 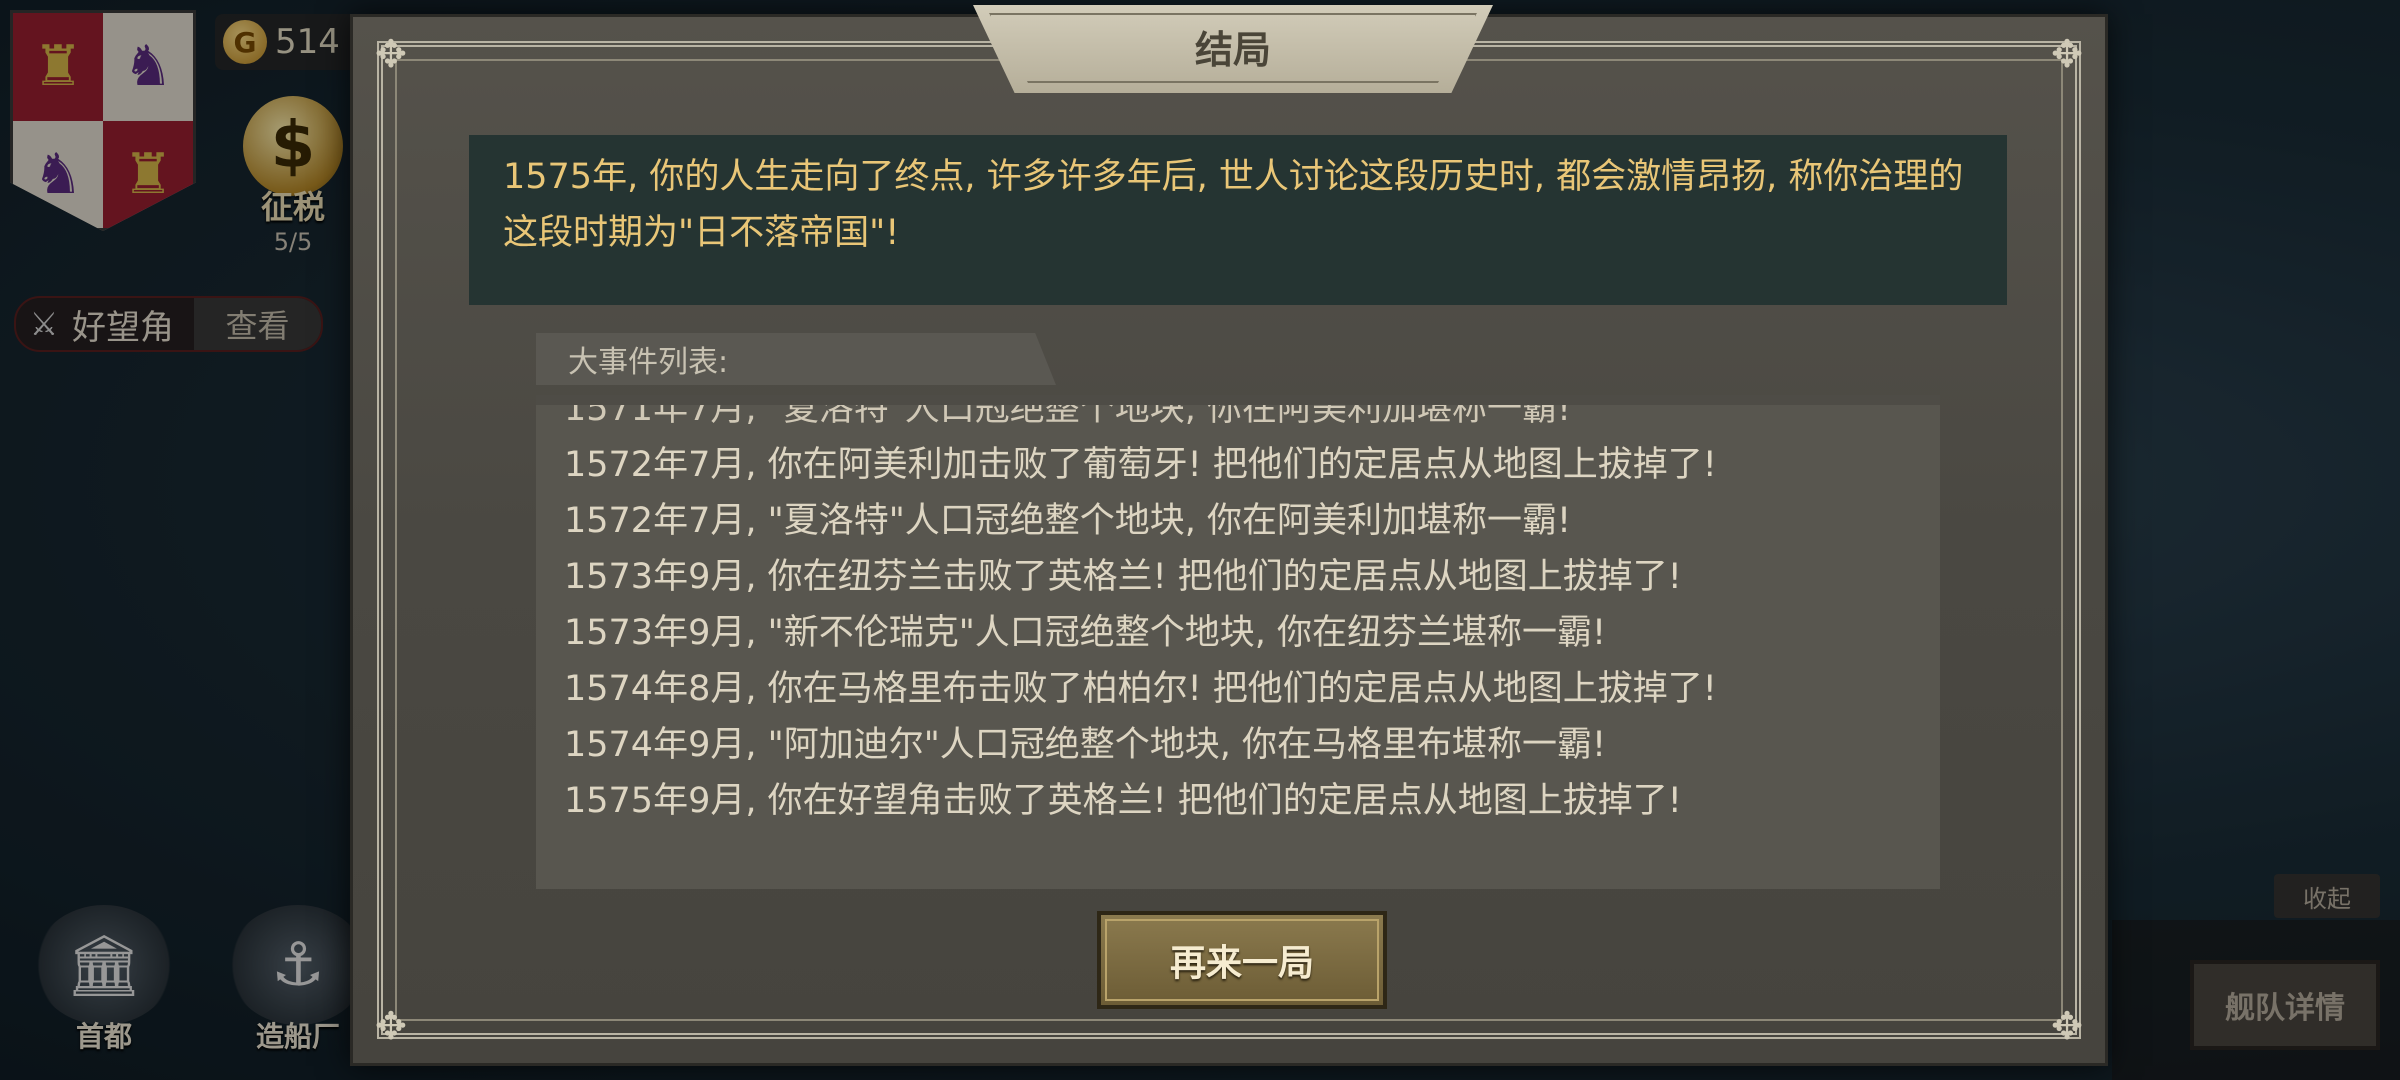 What do you see at coordinates (123, 327) in the screenshot?
I see `location-name: 好望角` at bounding box center [123, 327].